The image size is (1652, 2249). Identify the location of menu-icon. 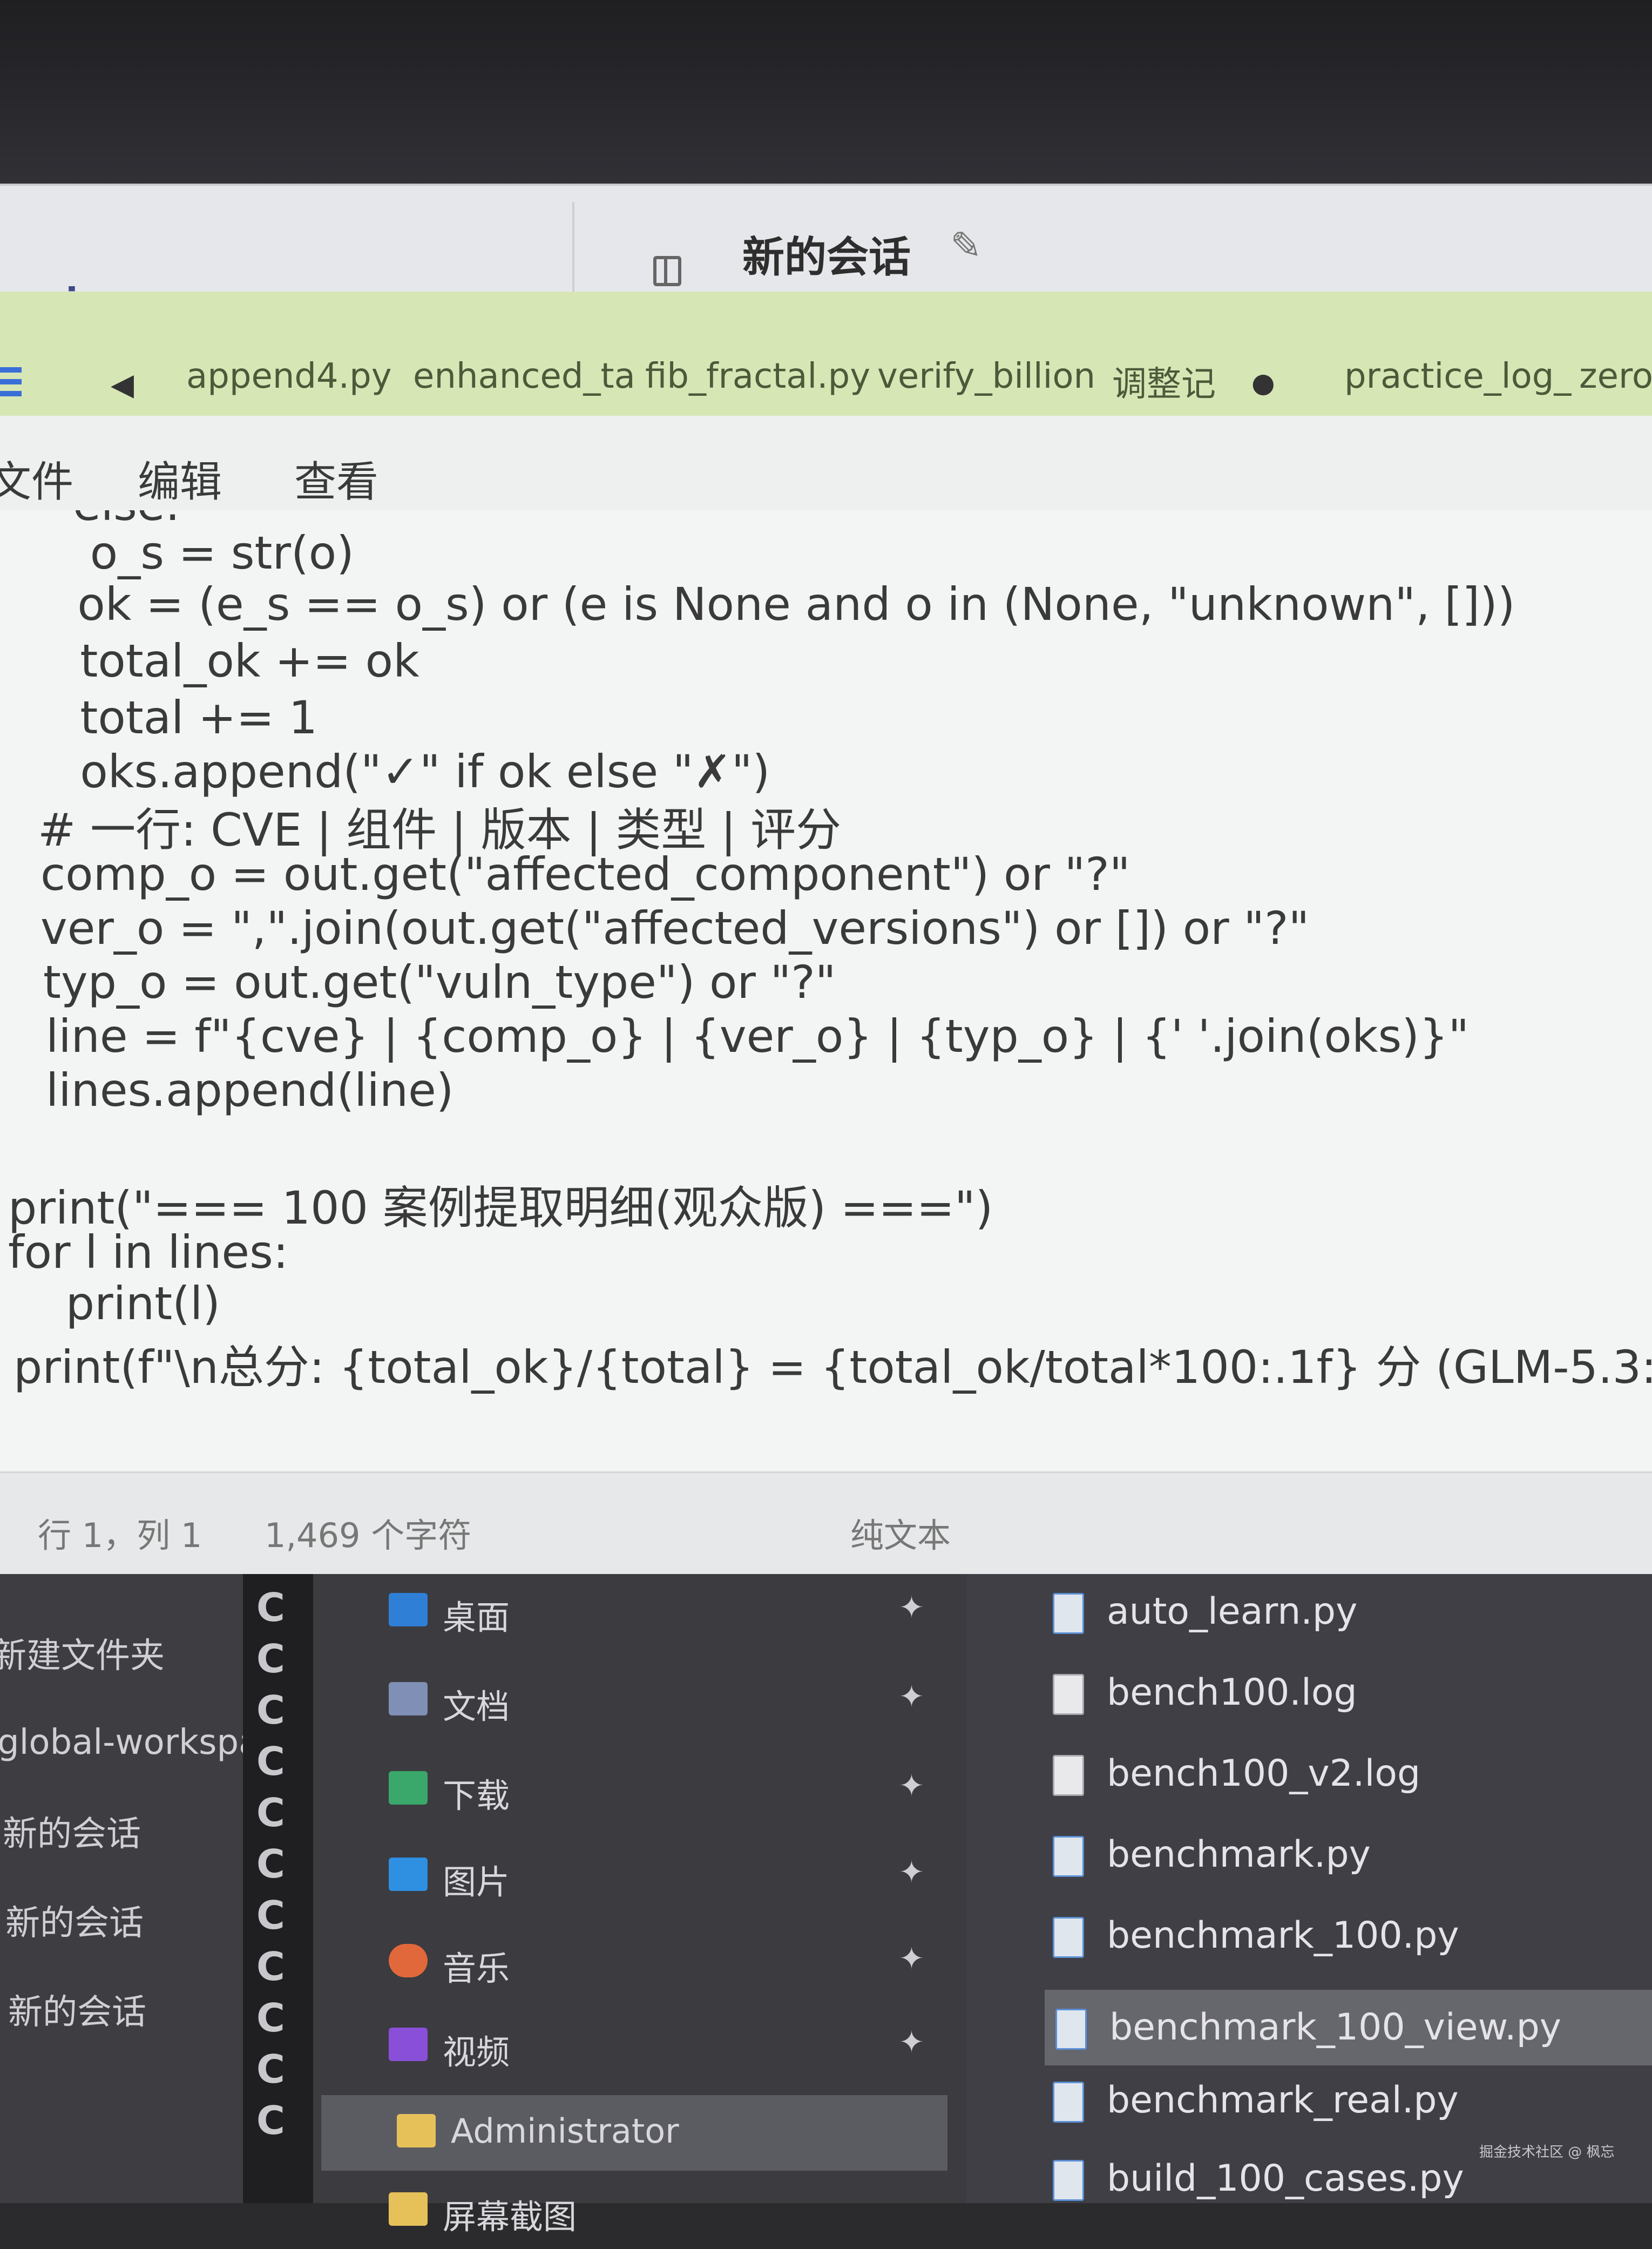
(11, 386).